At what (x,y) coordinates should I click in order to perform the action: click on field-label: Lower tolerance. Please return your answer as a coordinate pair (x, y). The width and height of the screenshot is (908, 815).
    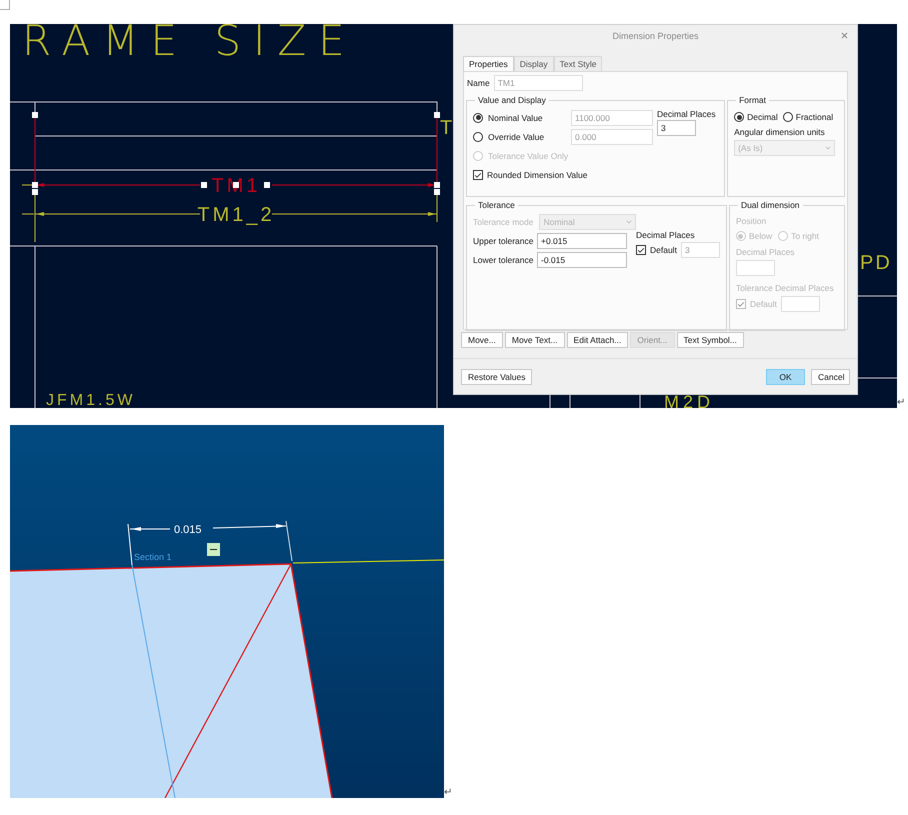
    Looking at the image, I should click on (503, 260).